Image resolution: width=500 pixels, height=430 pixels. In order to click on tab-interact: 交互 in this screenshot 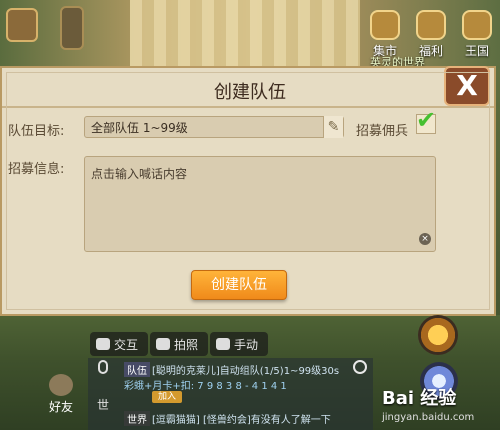, I will do `click(119, 344)`.